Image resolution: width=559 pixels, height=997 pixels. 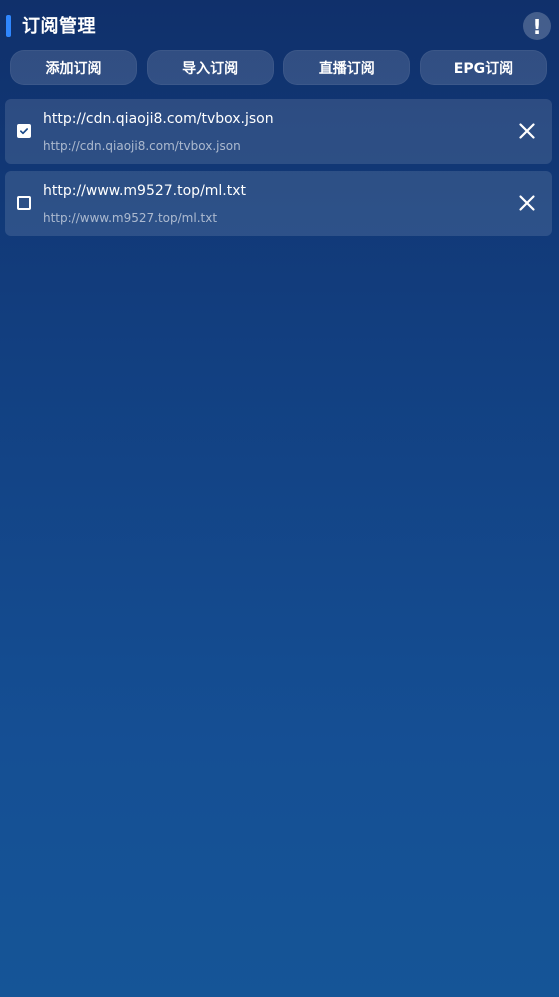 What do you see at coordinates (130, 218) in the screenshot?
I see `subscription-subtitle: http://www.m9527.top/ml.txt` at bounding box center [130, 218].